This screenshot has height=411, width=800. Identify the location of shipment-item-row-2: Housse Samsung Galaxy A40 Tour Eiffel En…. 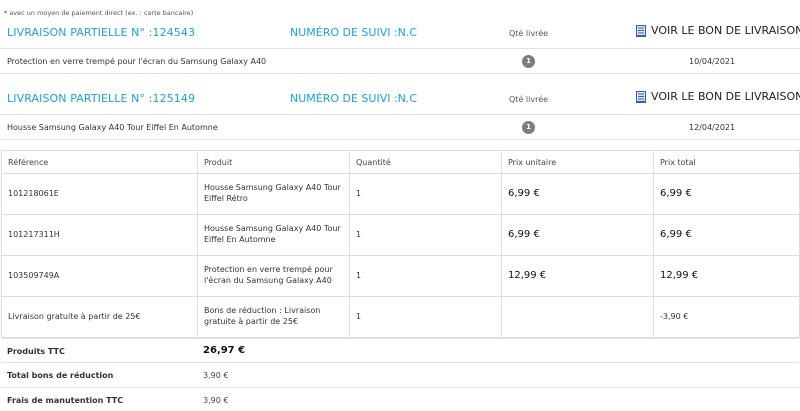
(400, 127).